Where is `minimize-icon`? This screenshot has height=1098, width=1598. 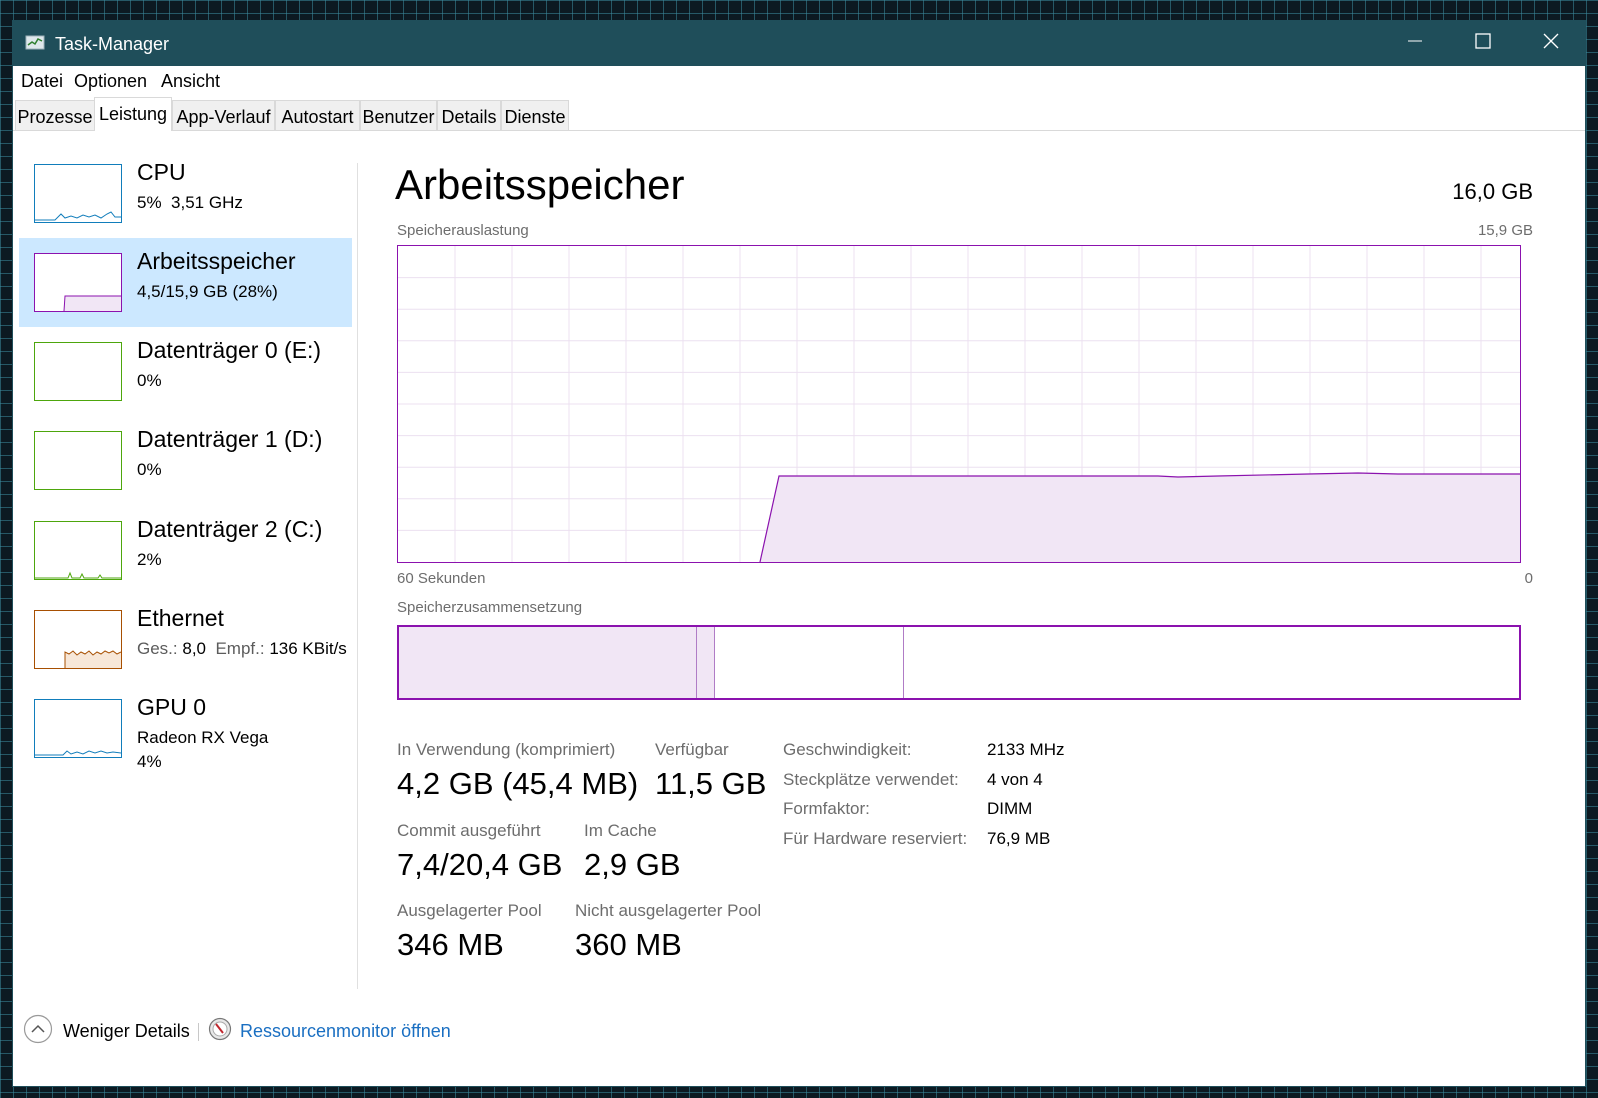 minimize-icon is located at coordinates (1415, 43).